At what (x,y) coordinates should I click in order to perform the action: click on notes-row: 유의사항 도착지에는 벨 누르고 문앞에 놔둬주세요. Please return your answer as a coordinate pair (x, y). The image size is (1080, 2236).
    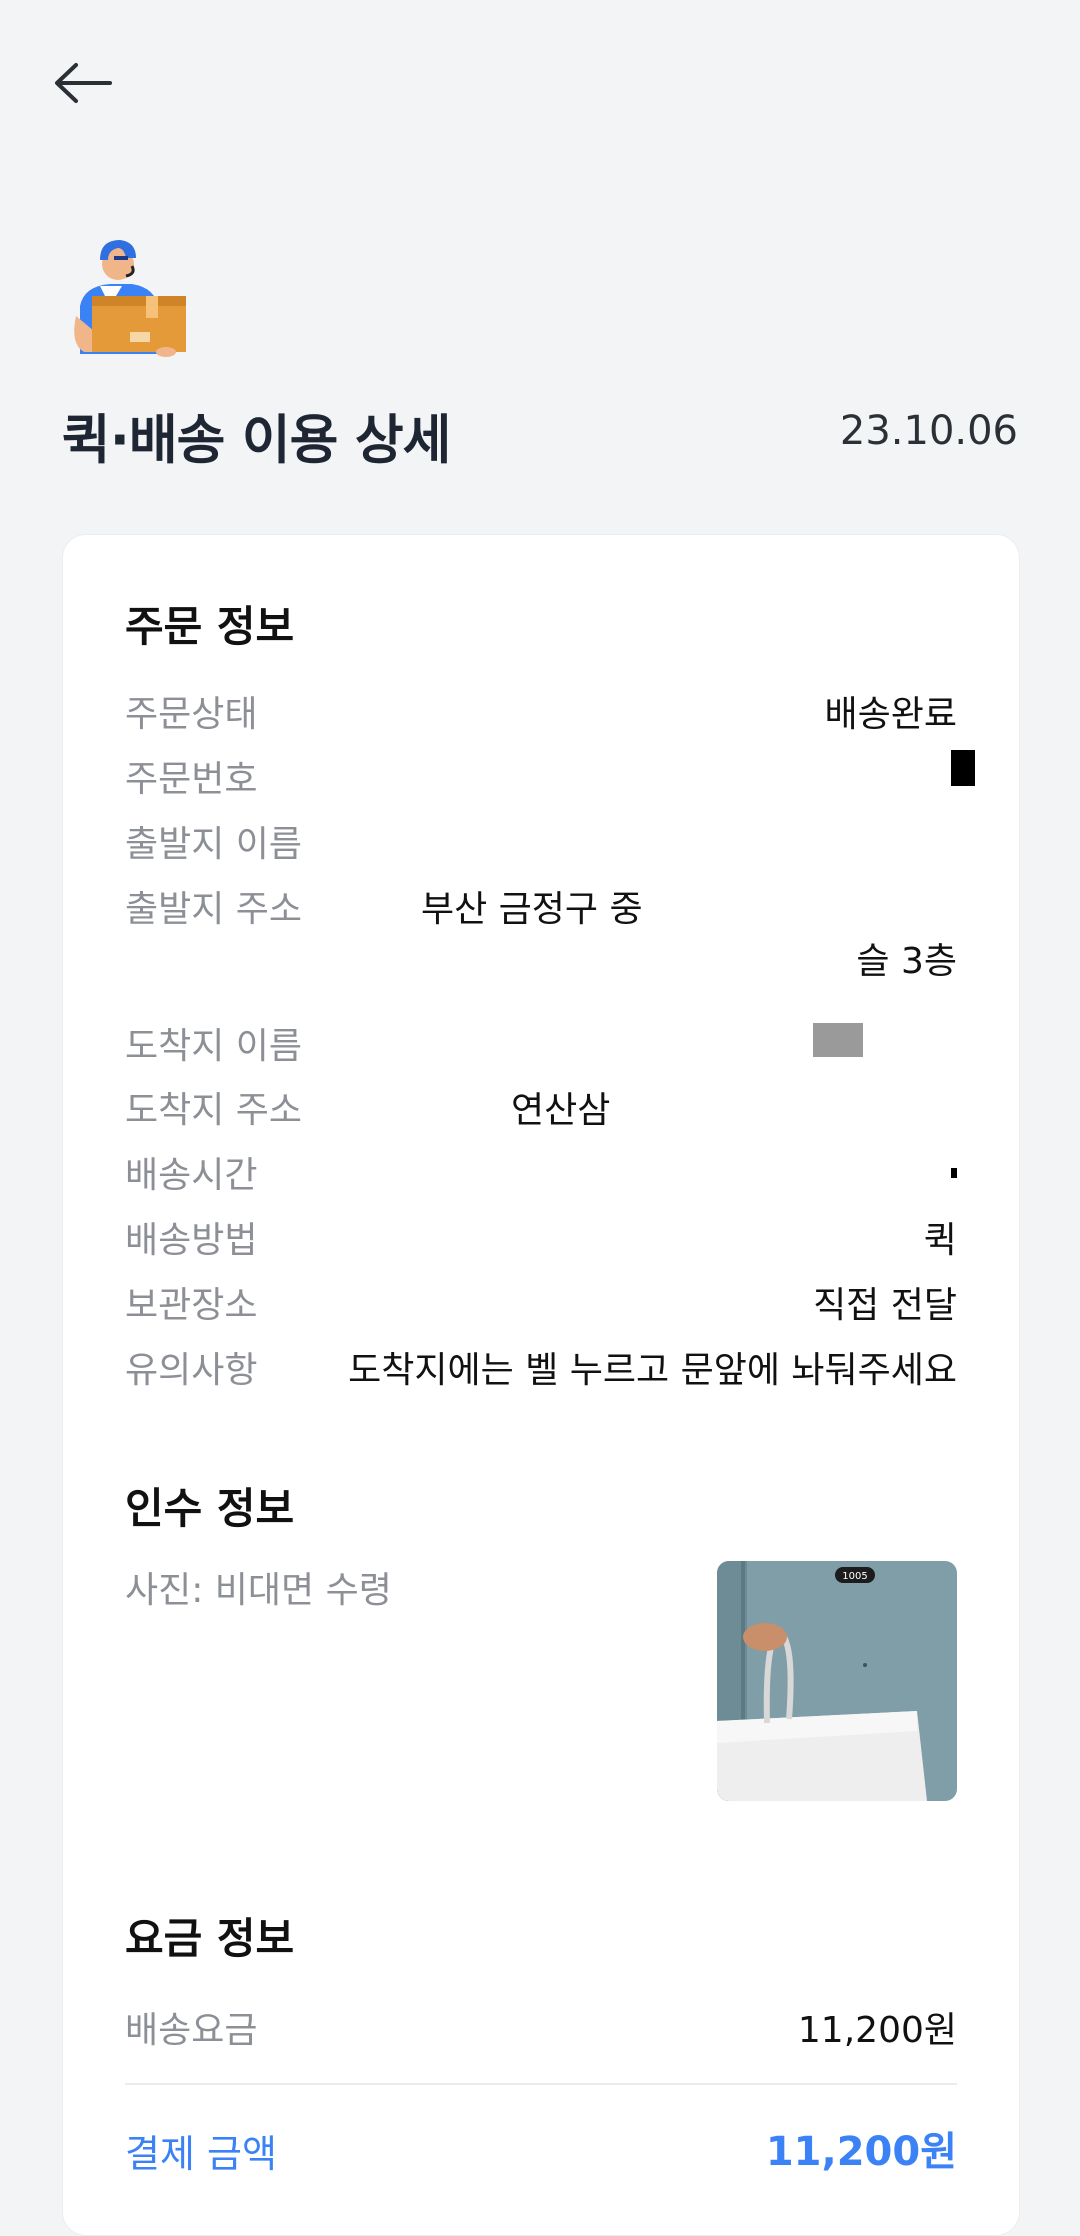
    Looking at the image, I should click on (541, 1368).